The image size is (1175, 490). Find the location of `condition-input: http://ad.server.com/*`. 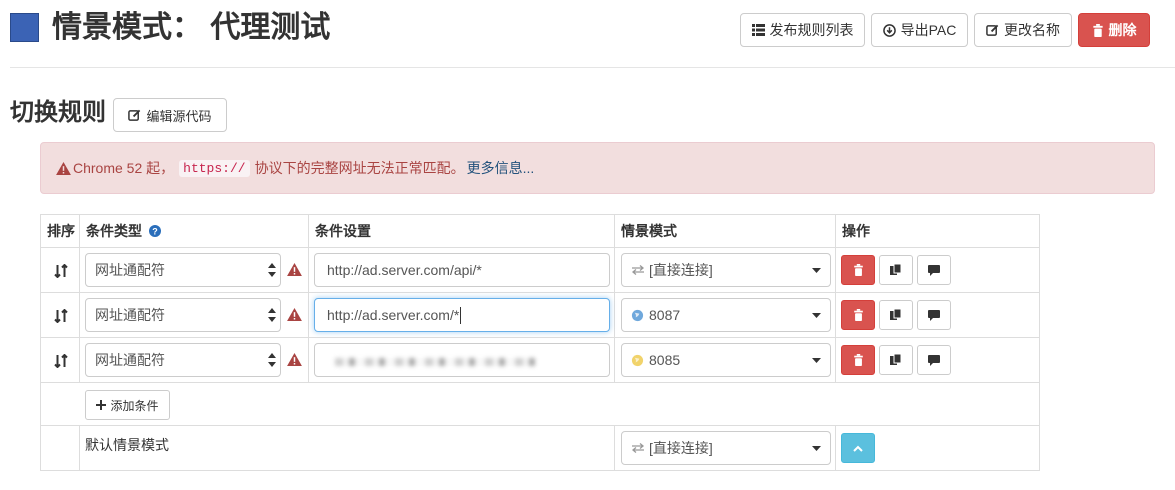

condition-input: http://ad.server.com/* is located at coordinates (462, 315).